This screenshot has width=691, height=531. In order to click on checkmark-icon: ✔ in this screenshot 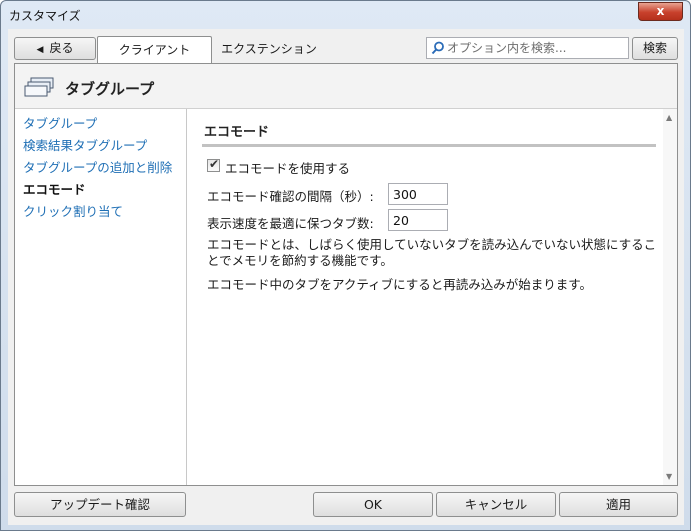, I will do `click(214, 164)`.